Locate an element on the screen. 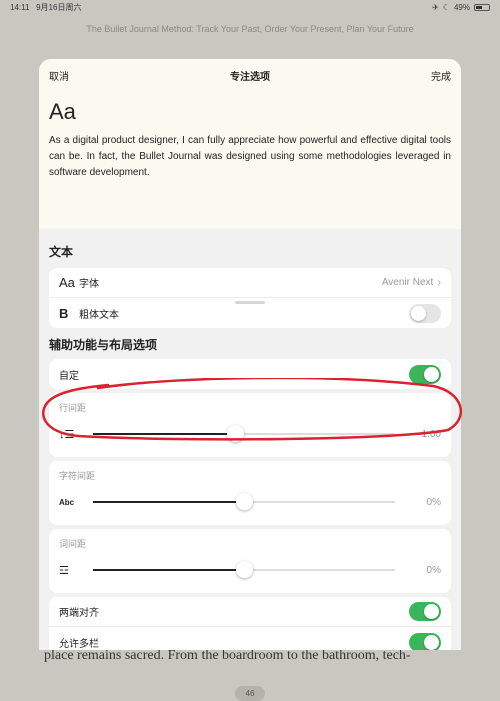  sheet-title: 专注选项 is located at coordinates (250, 77).